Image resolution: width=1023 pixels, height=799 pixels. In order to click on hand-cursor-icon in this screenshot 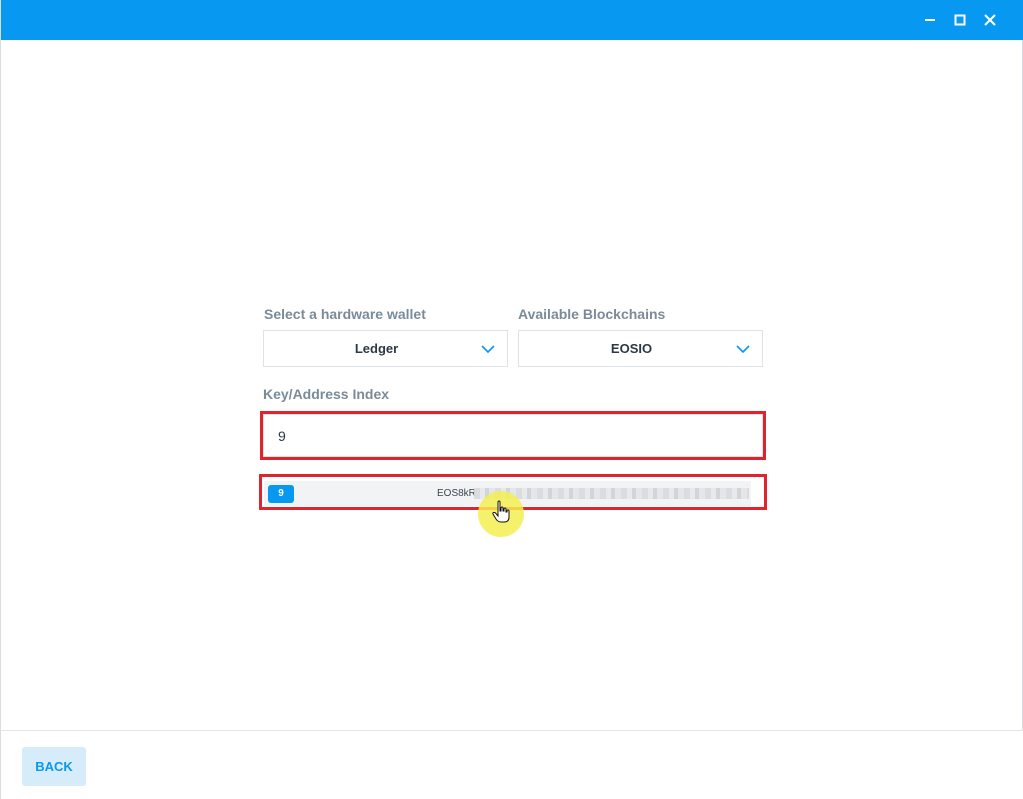, I will do `click(501, 511)`.